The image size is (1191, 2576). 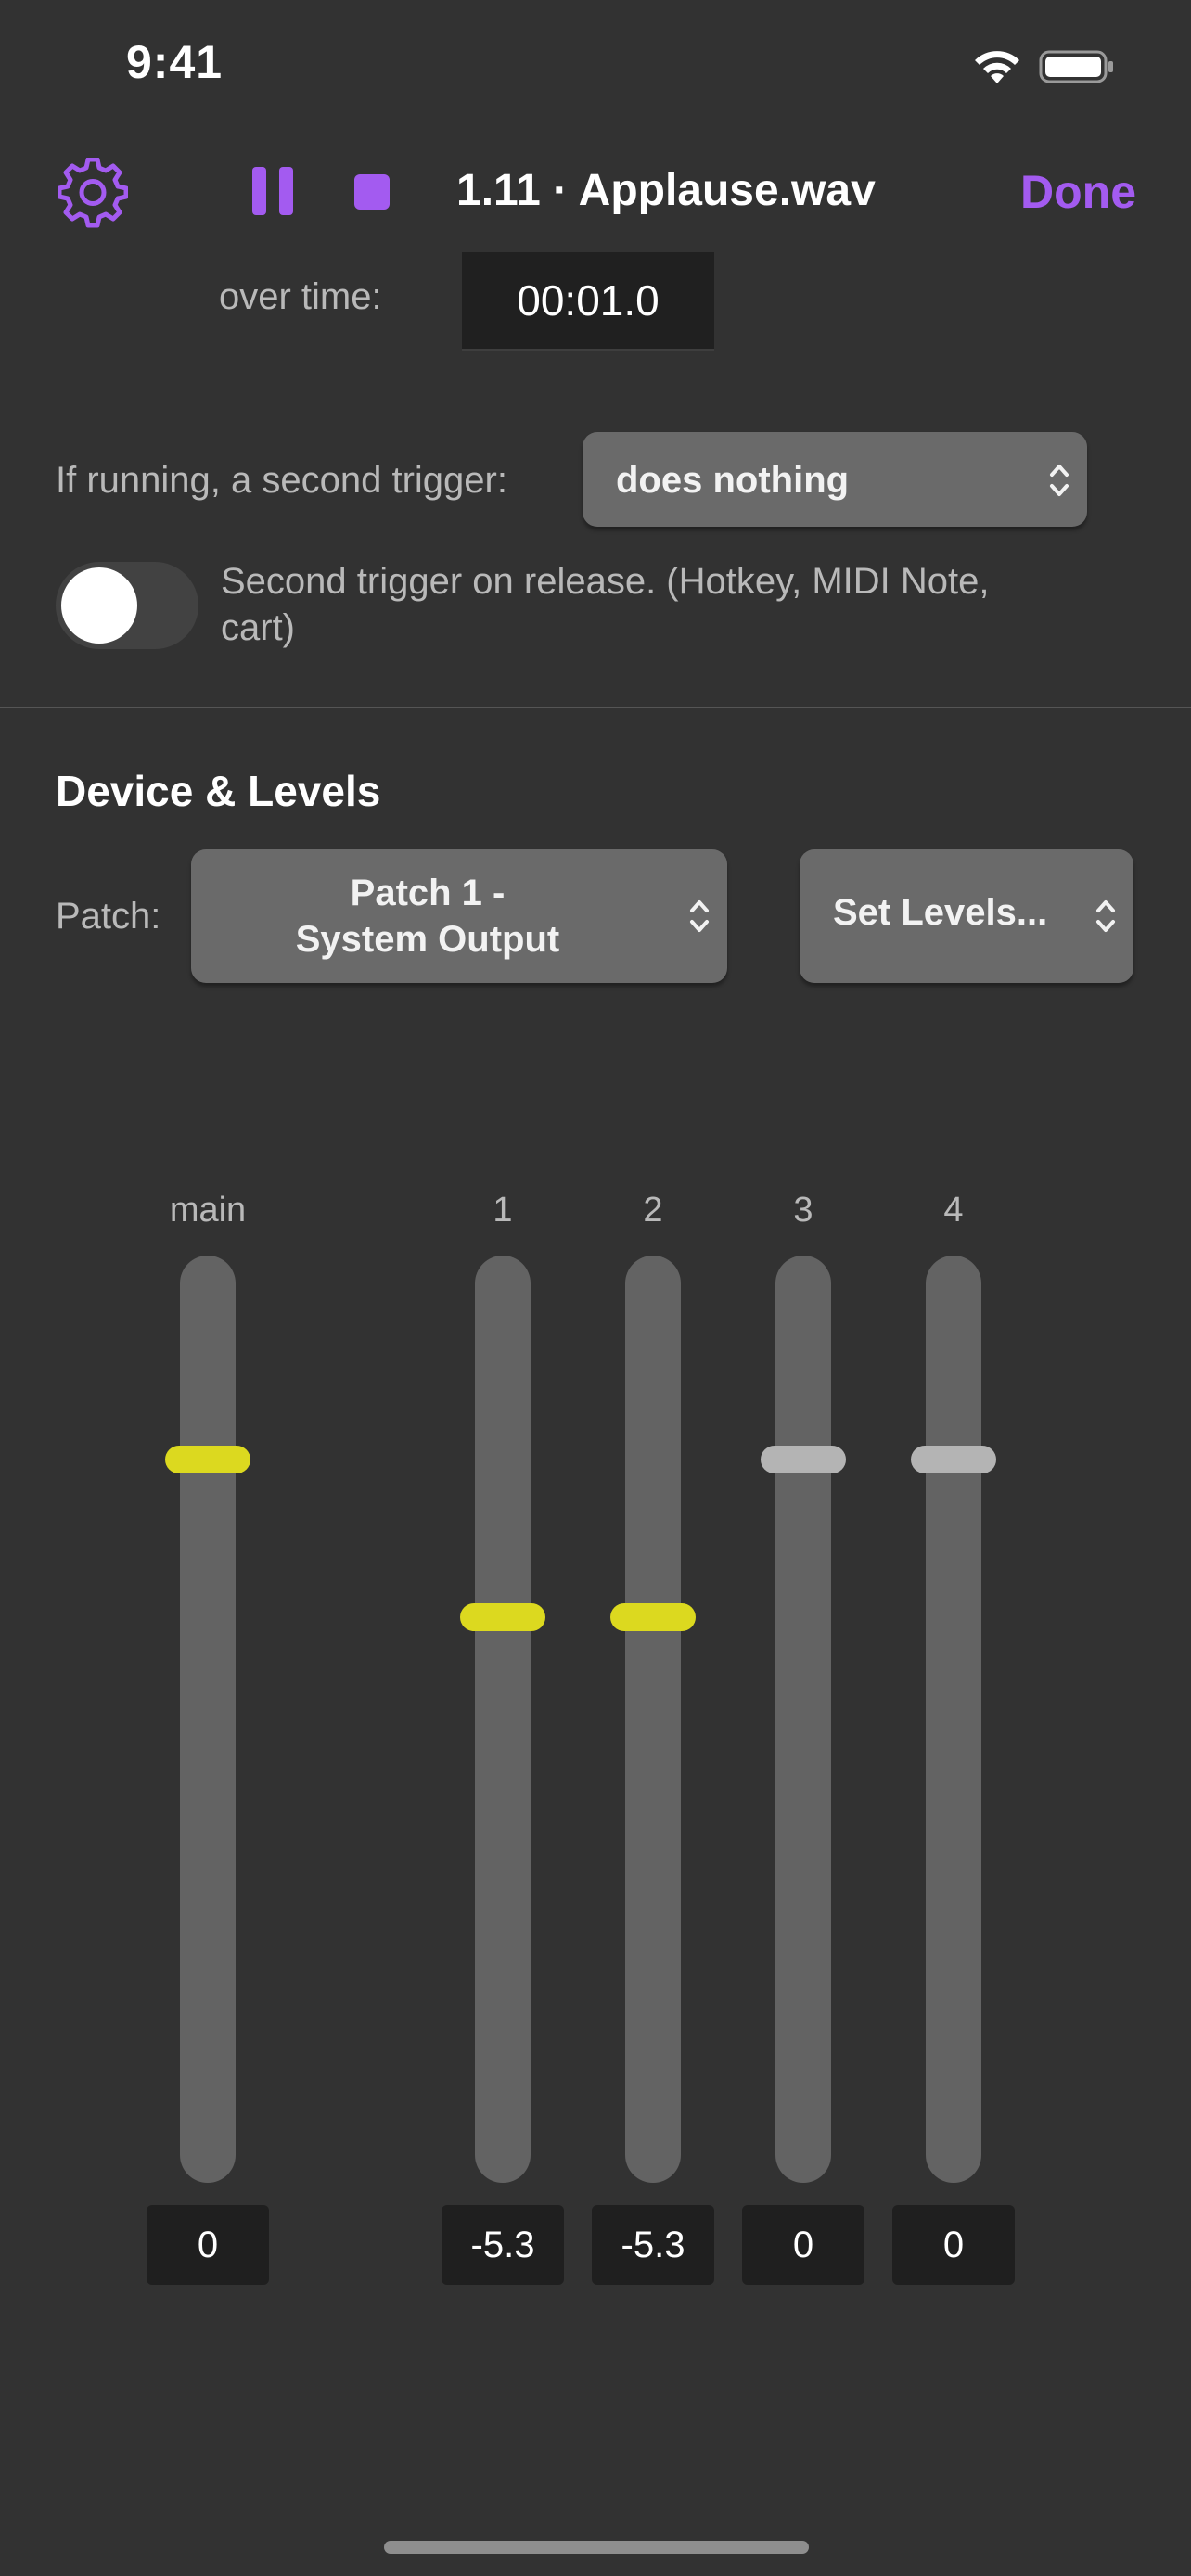 I want to click on toggle-knob, so click(x=99, y=605).